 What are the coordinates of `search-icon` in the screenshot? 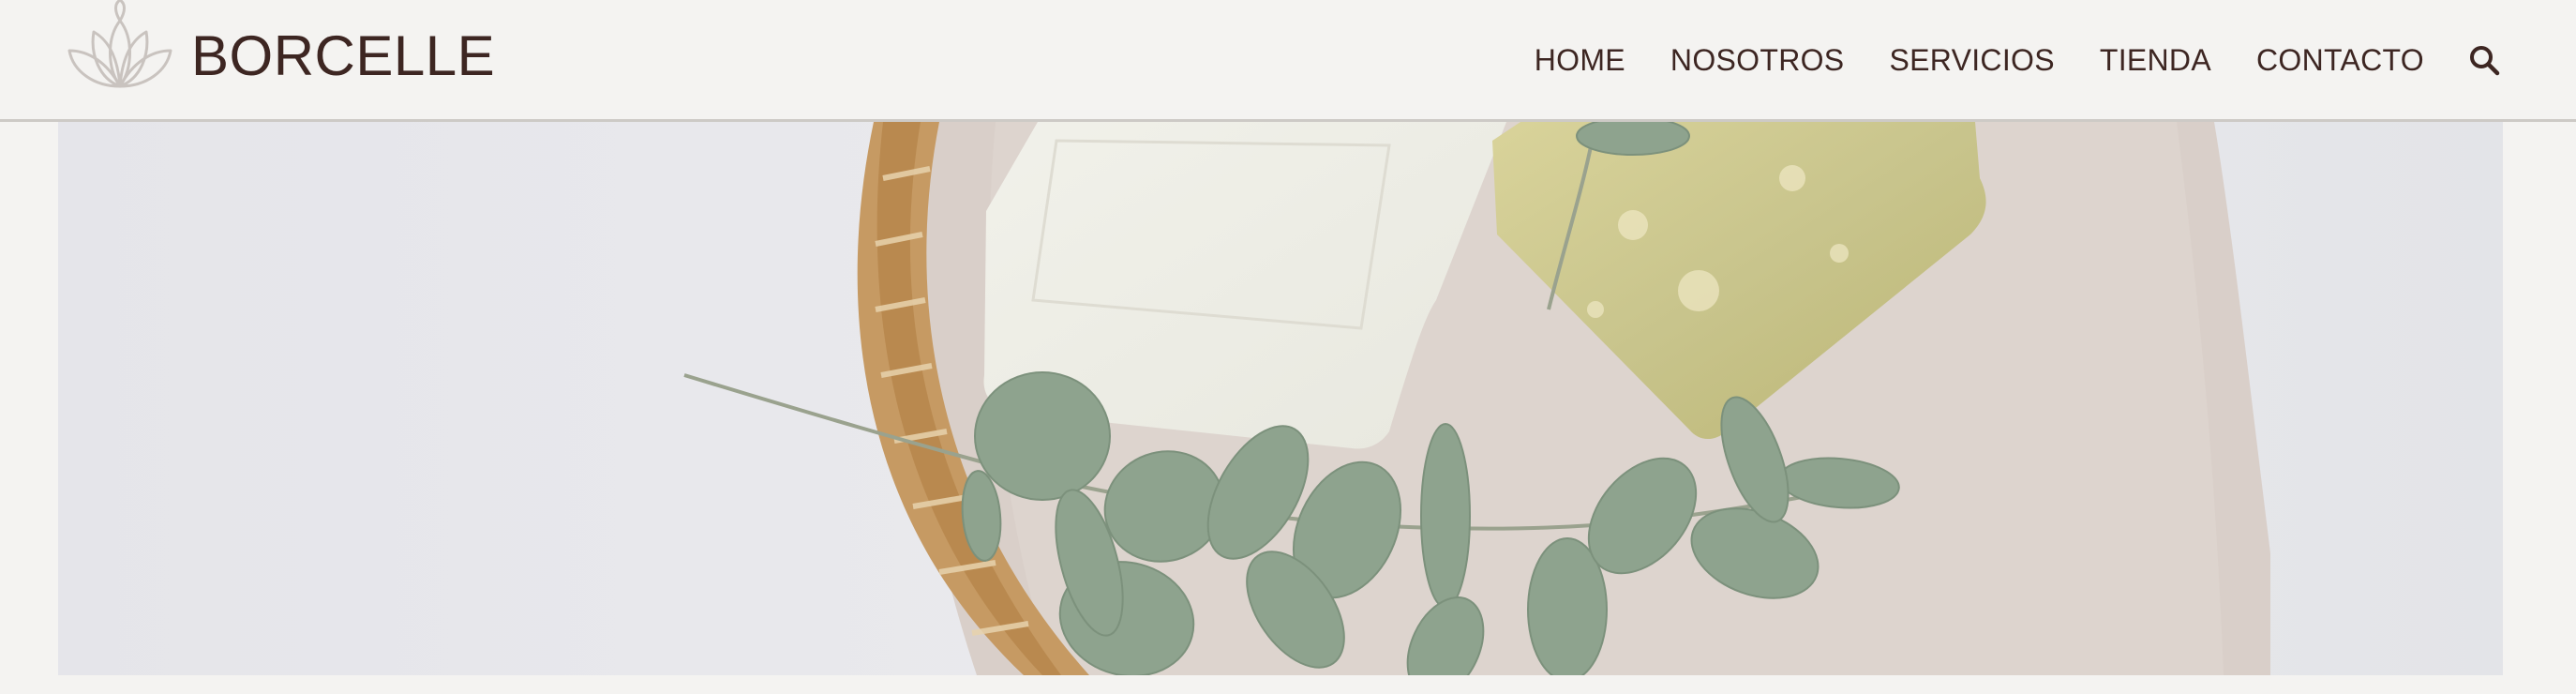 It's located at (2485, 61).